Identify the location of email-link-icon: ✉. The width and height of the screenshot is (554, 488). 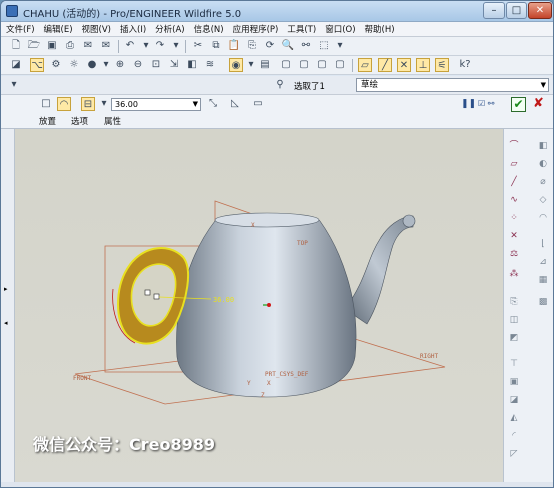
(106, 46).